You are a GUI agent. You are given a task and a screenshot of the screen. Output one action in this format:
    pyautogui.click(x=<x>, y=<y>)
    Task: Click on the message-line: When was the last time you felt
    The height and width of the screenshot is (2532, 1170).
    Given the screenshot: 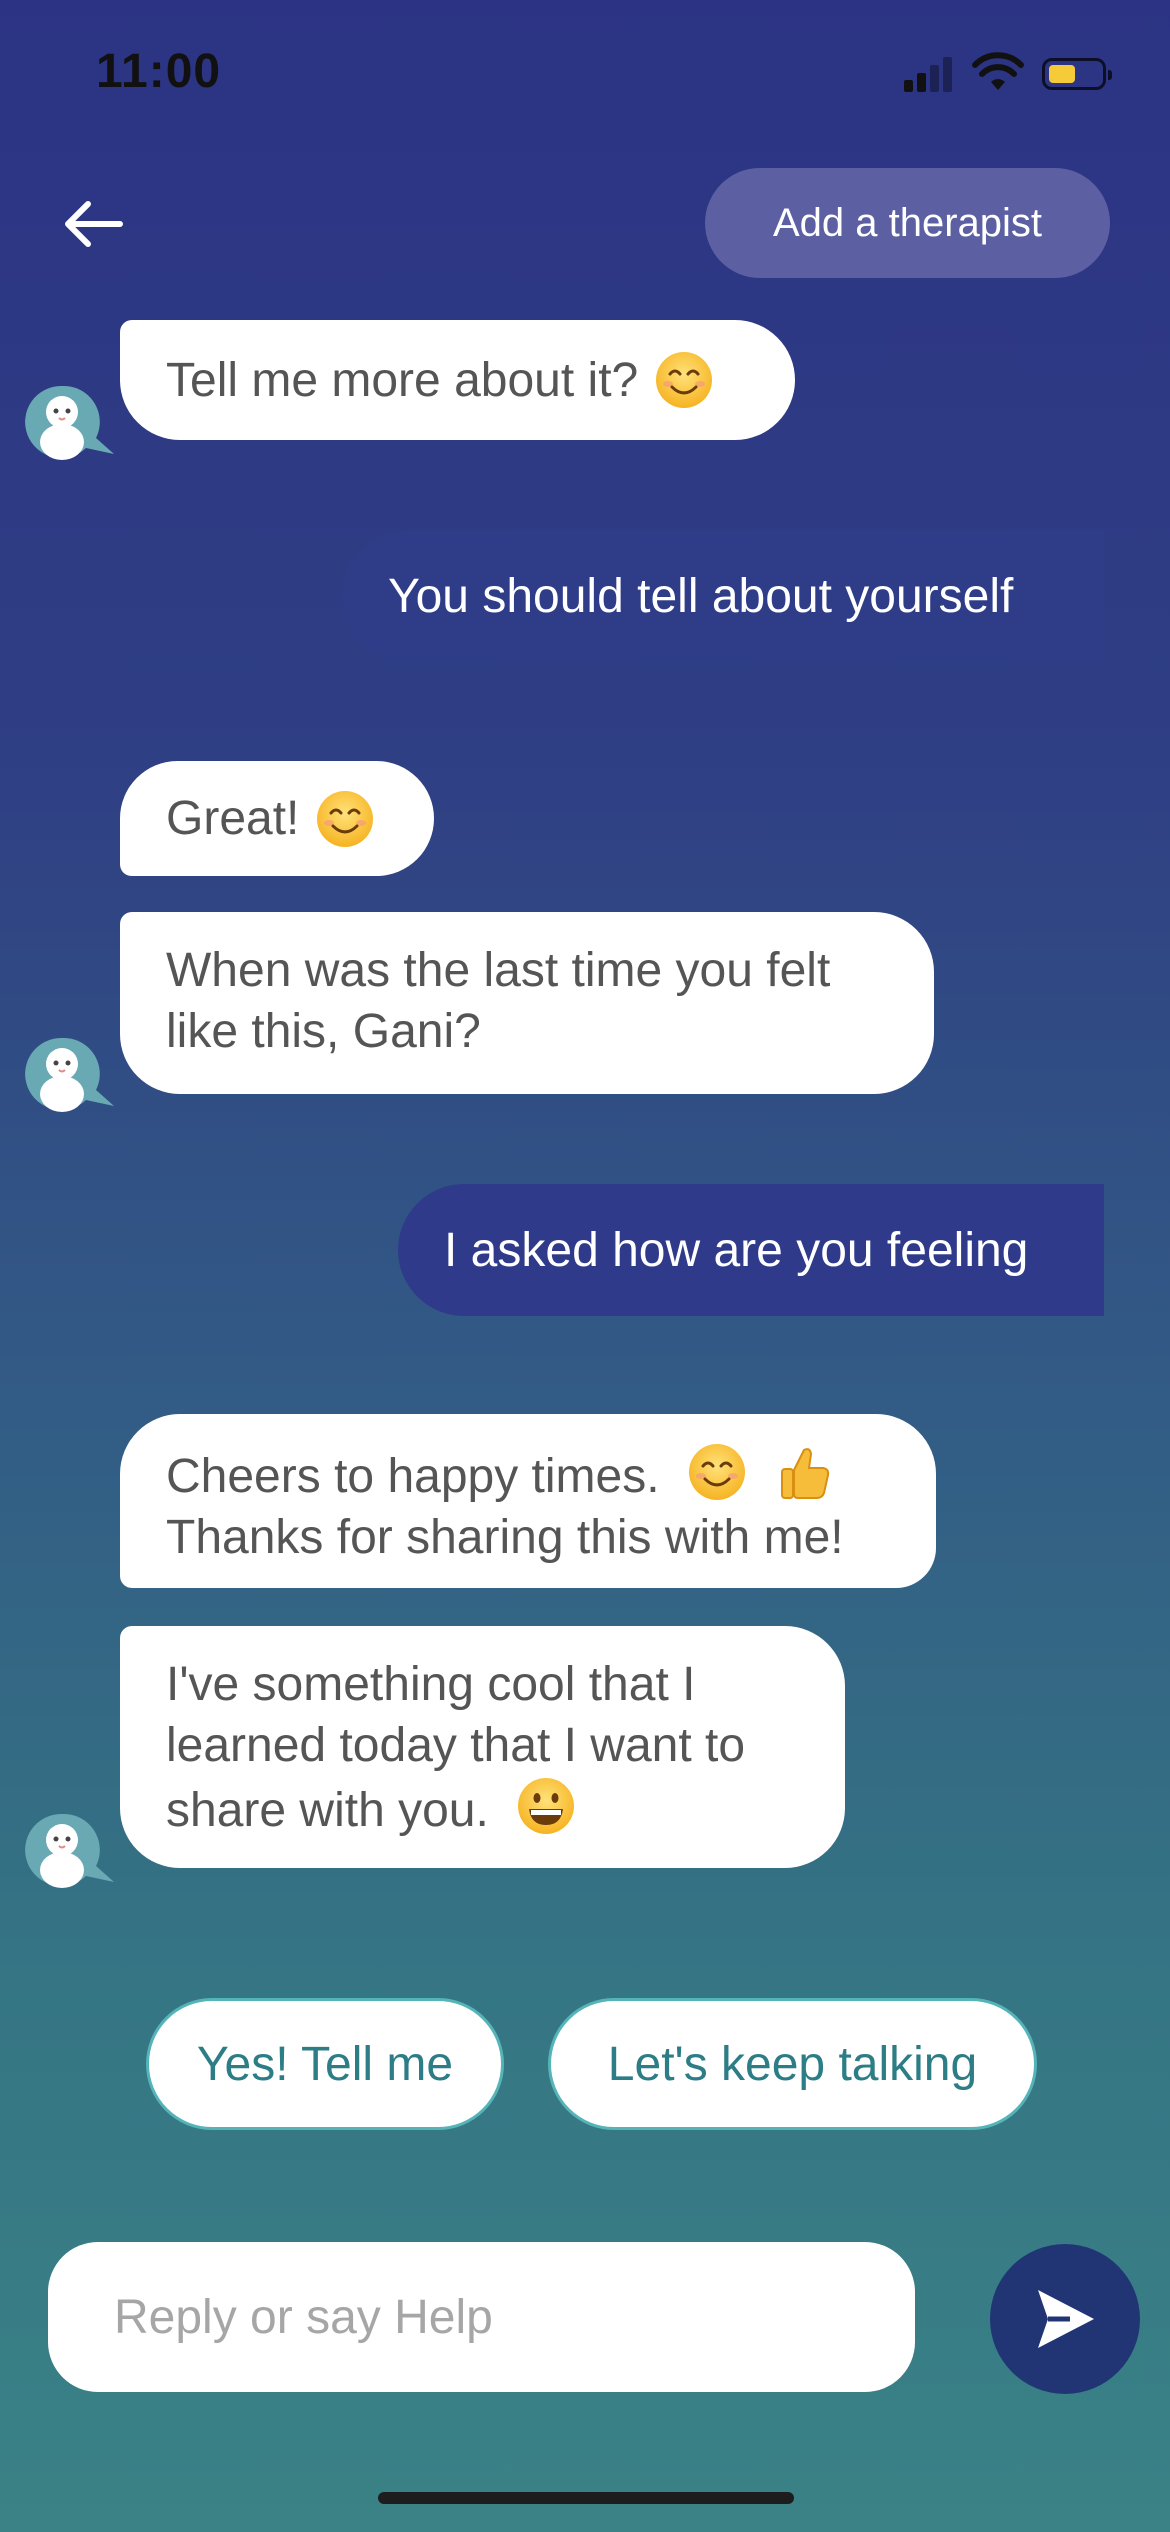 What is the action you would take?
    pyautogui.click(x=498, y=970)
    